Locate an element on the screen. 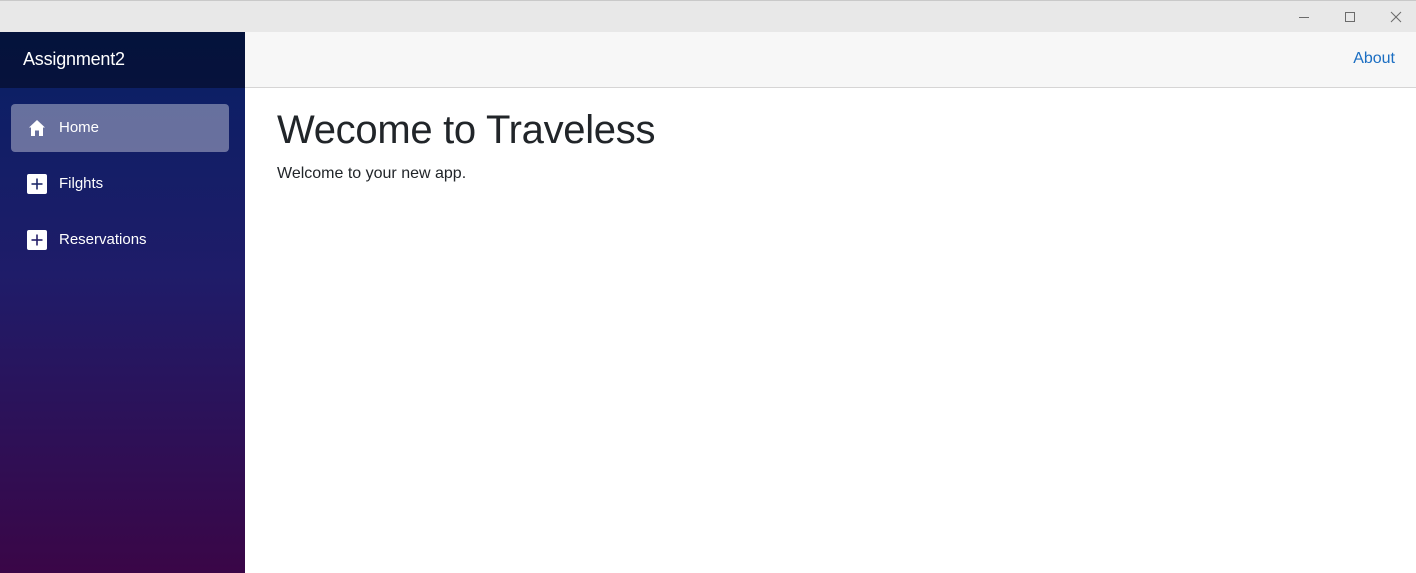 Image resolution: width=1416 pixels, height=573 pixels. minimize-button is located at coordinates (1304, 17).